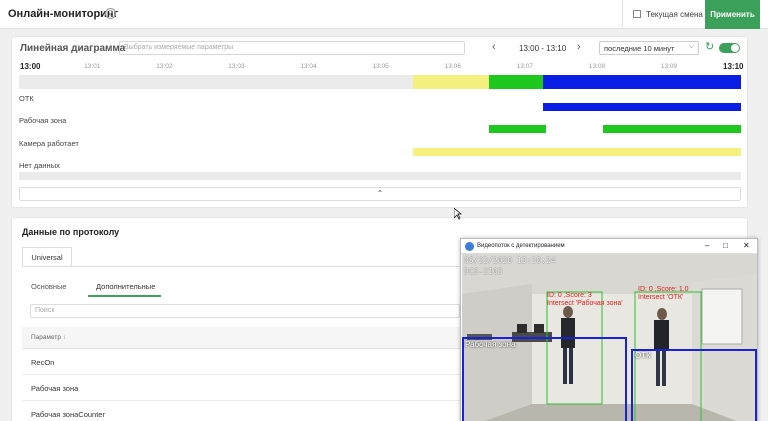  Describe the element at coordinates (63, 14) in the screenshot. I see `page-title: Онлайн-мониторинг` at that location.